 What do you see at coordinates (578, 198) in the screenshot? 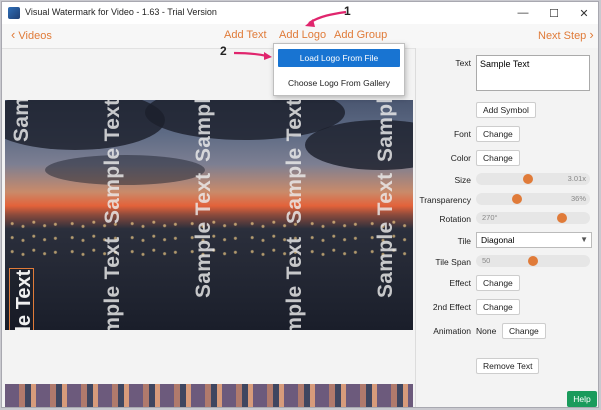
I see `transparency-value: 36%` at bounding box center [578, 198].